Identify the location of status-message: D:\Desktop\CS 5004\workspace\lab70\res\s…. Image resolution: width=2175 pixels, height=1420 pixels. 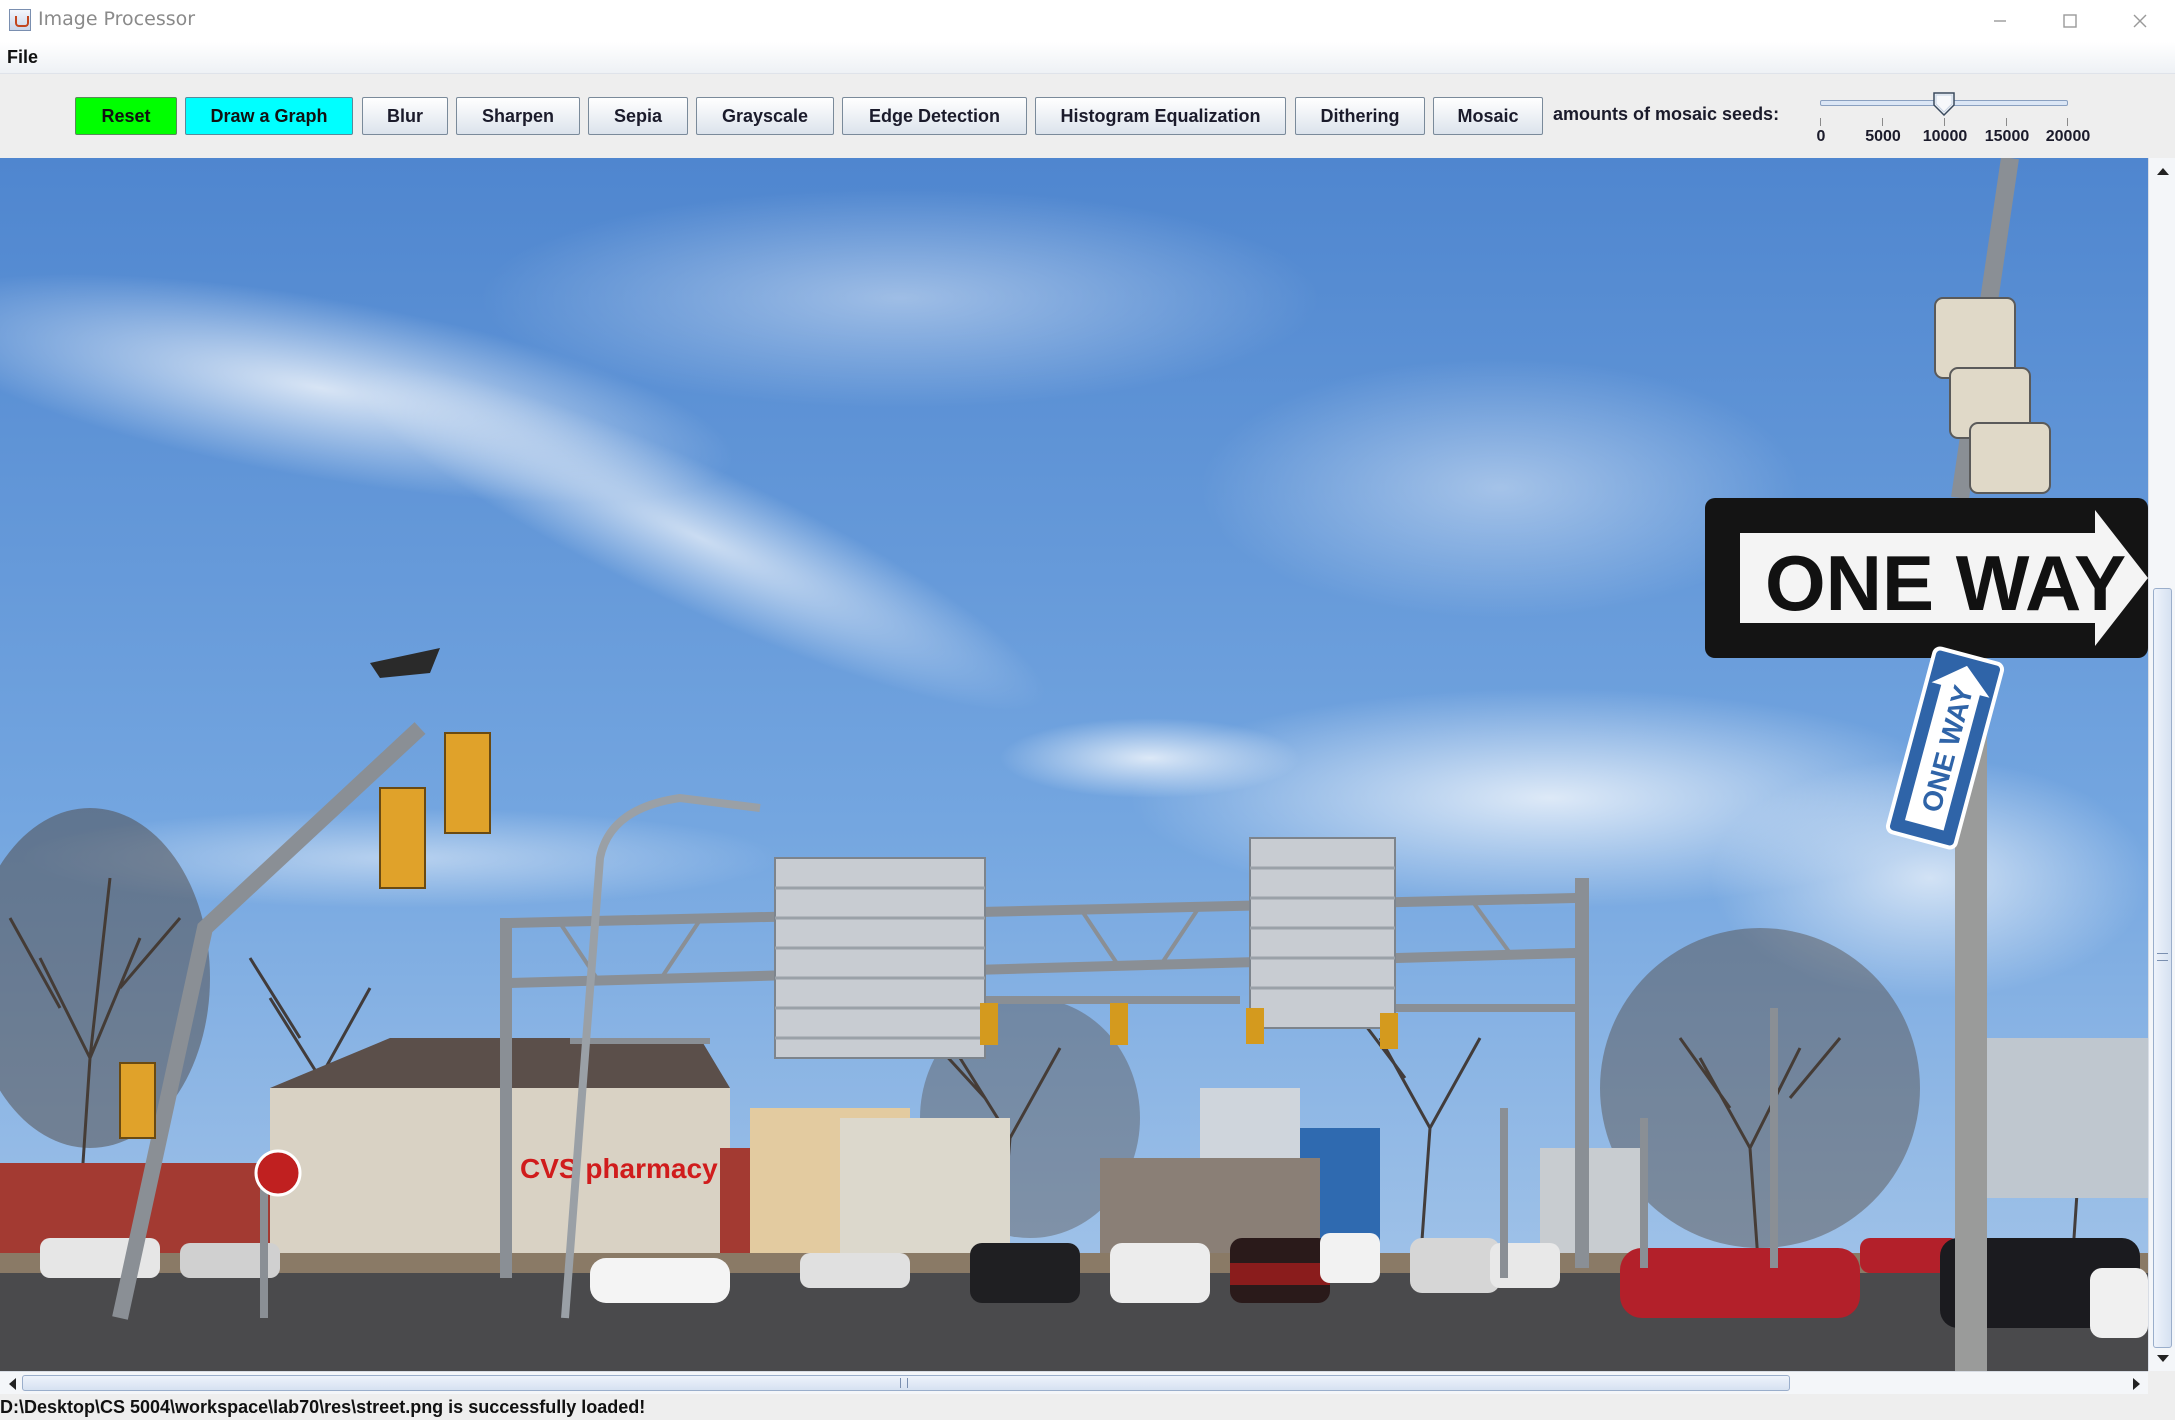
(323, 1407).